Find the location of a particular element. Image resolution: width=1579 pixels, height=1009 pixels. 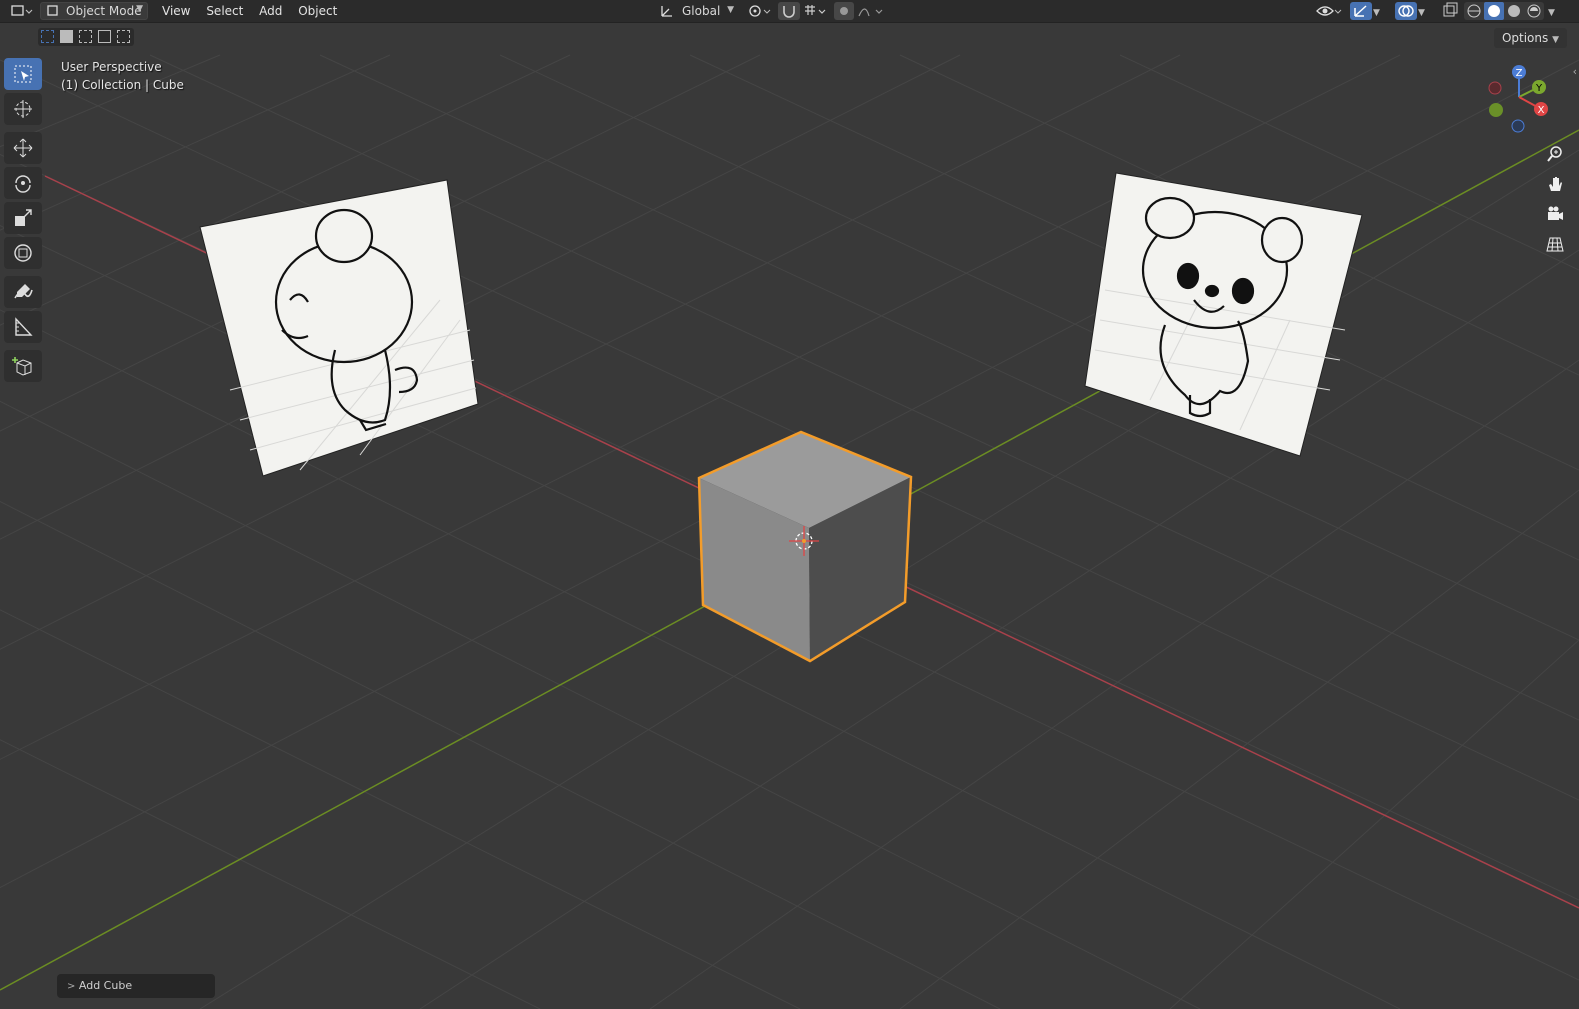

camera-view-button is located at coordinates (1555, 214).